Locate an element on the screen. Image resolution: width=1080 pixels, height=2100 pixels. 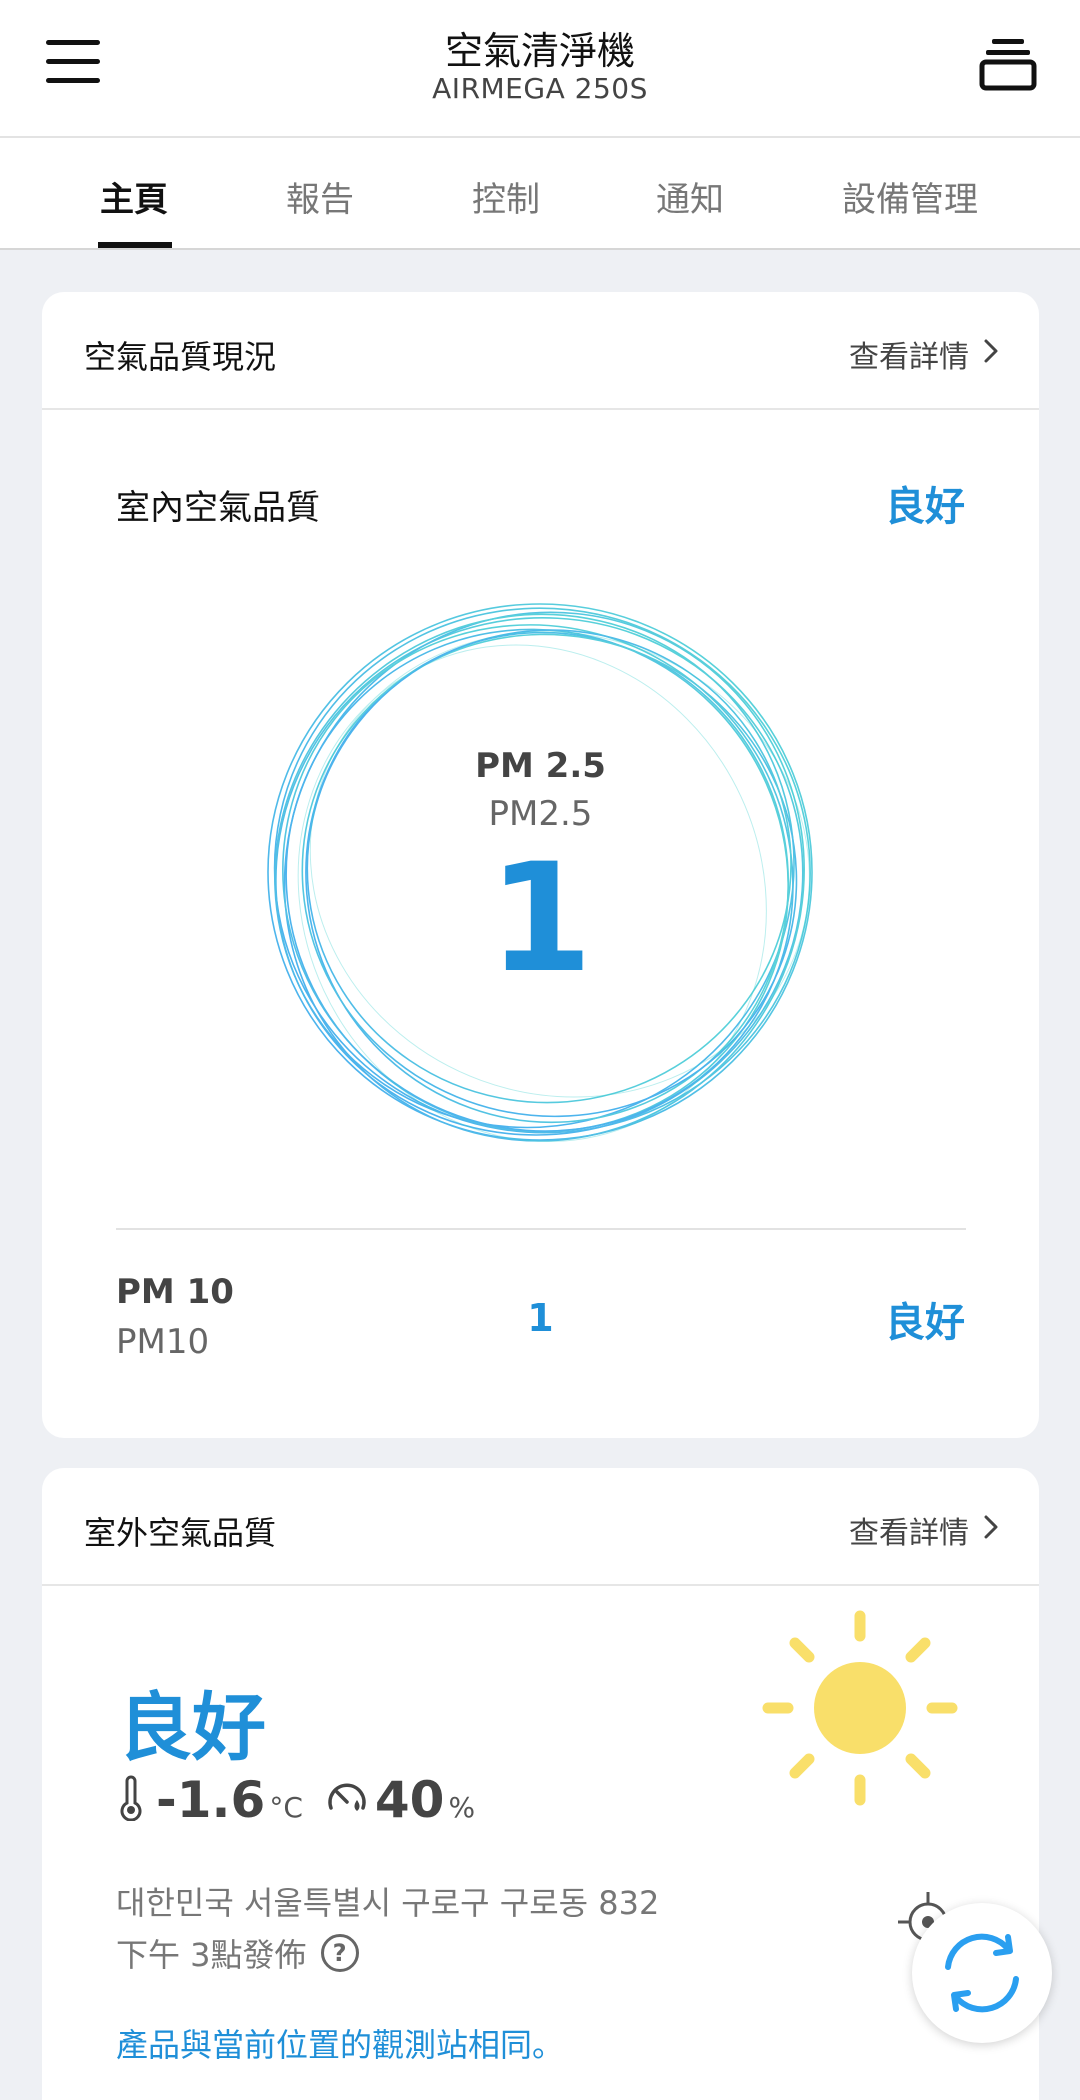
pm25-value: 1 is located at coordinates (540, 919).